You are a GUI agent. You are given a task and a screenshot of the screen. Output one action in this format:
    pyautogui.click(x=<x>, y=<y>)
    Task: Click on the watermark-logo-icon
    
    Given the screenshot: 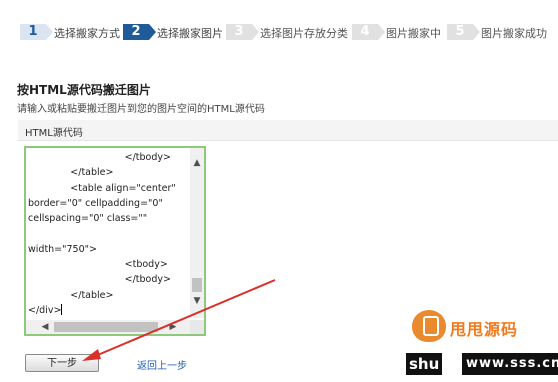 What is the action you would take?
    pyautogui.click(x=429, y=326)
    